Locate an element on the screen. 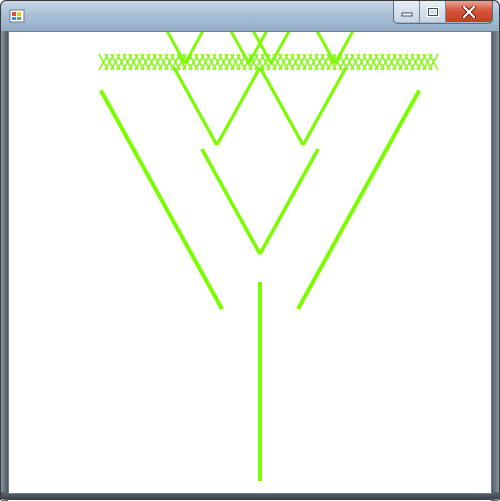 This screenshot has width=500, height=501. minimize-button is located at coordinates (407, 11).